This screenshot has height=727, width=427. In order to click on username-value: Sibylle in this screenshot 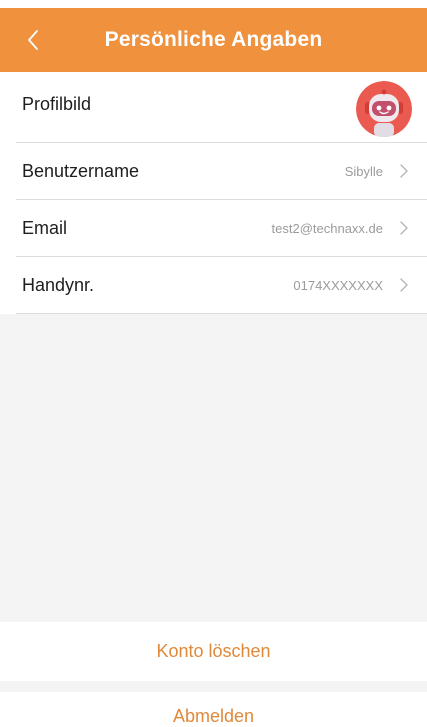, I will do `click(363, 171)`.